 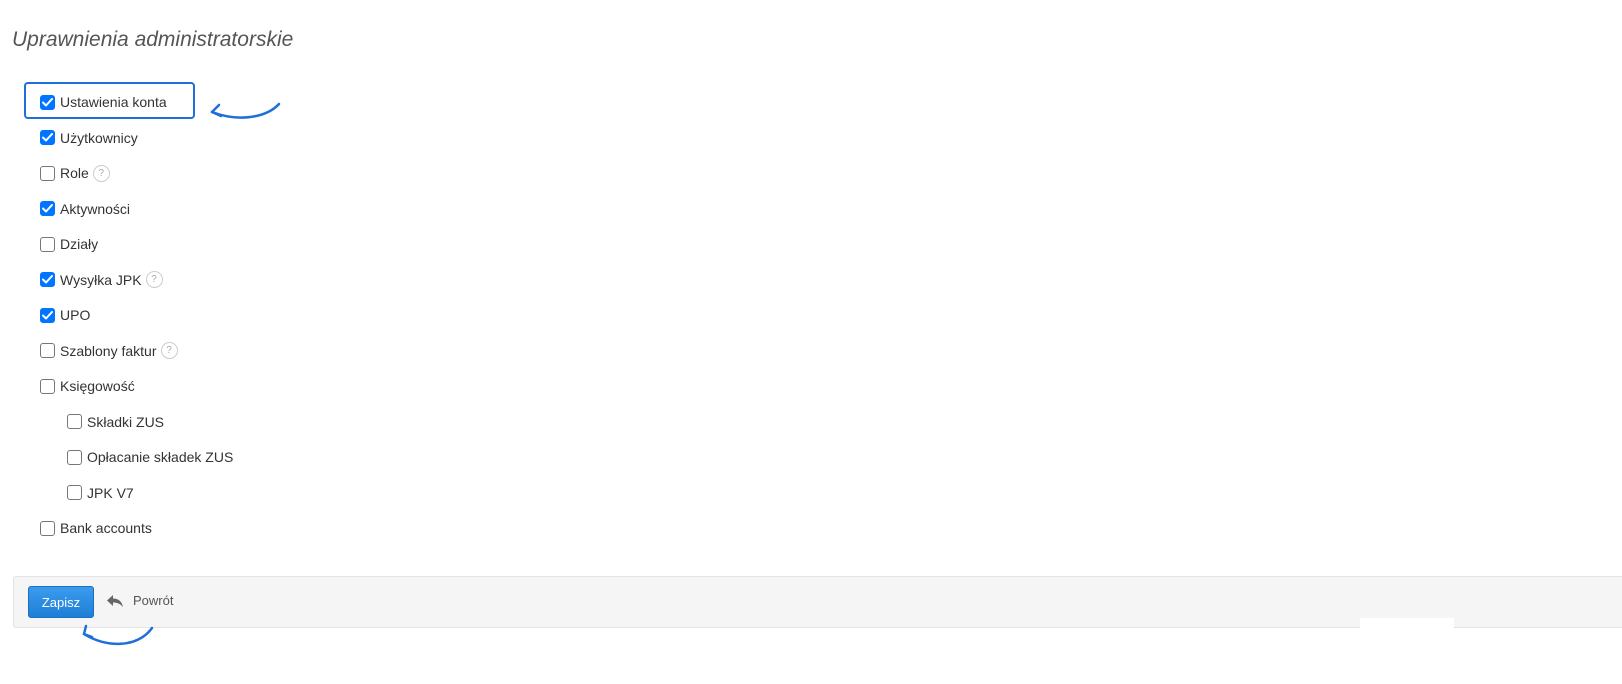 I want to click on permission-row: Ustawienia konta, so click(x=103, y=102).